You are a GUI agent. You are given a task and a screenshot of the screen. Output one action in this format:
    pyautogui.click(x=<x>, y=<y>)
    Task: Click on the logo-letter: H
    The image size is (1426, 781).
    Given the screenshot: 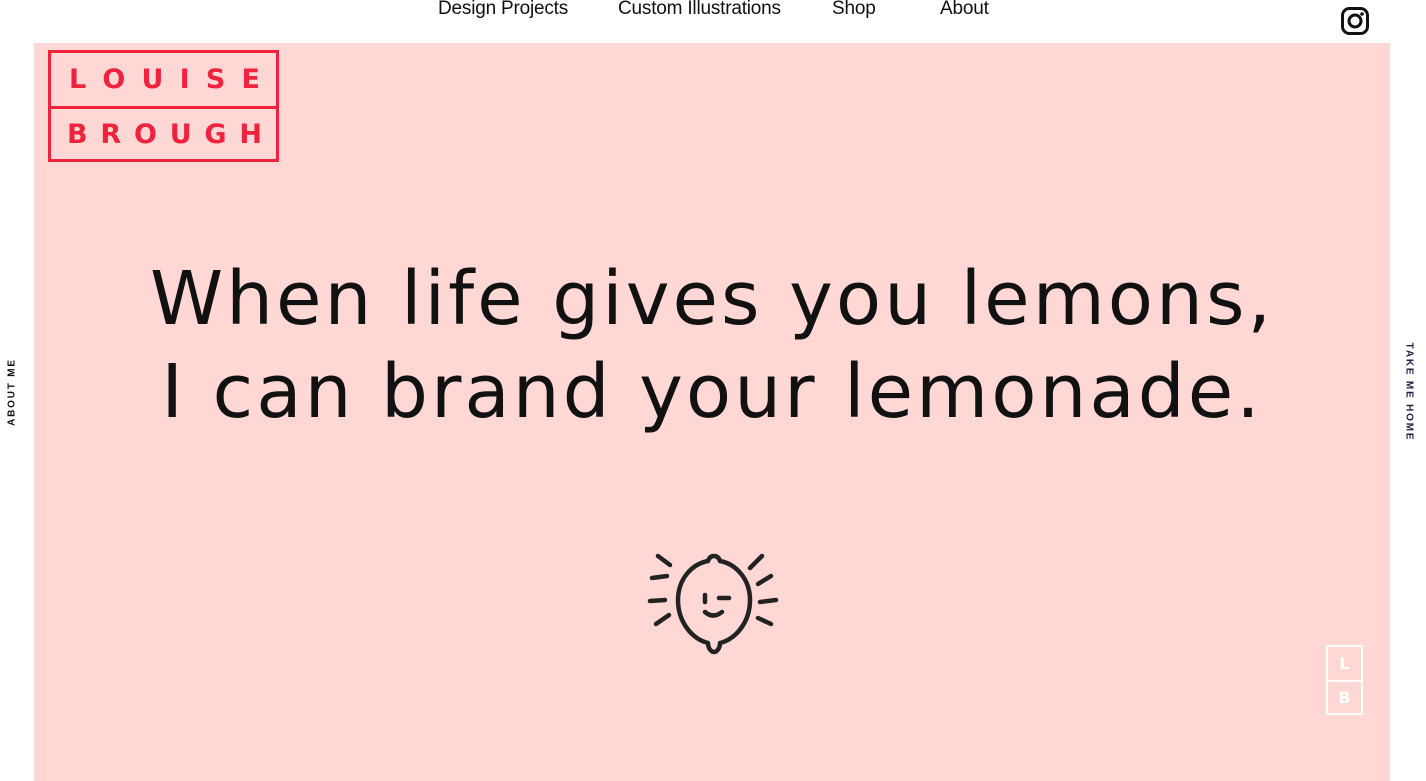 What is the action you would take?
    pyautogui.click(x=250, y=134)
    